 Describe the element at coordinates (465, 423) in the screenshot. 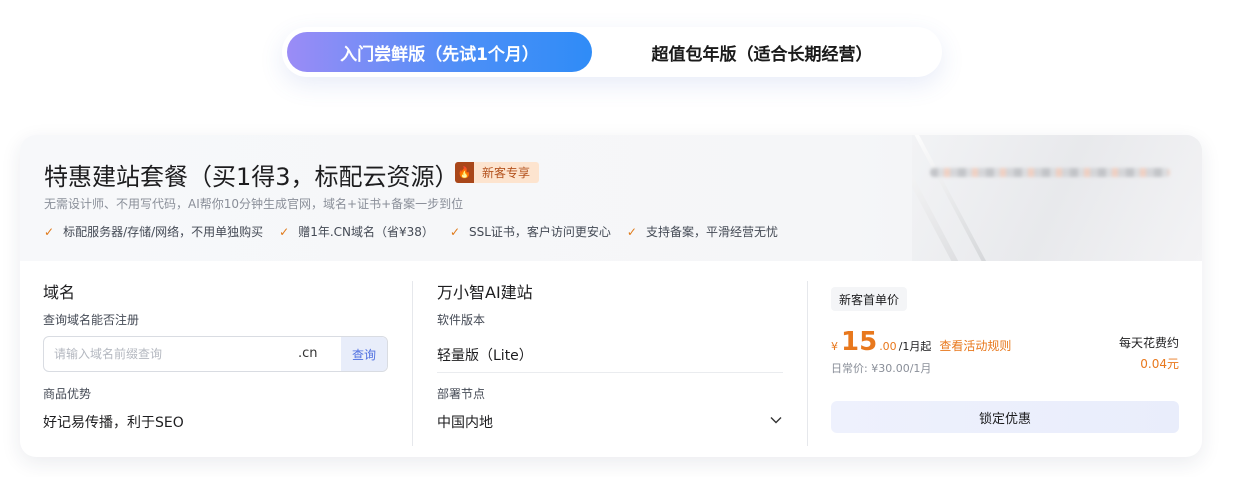

I see `node-value: 中国内地` at that location.